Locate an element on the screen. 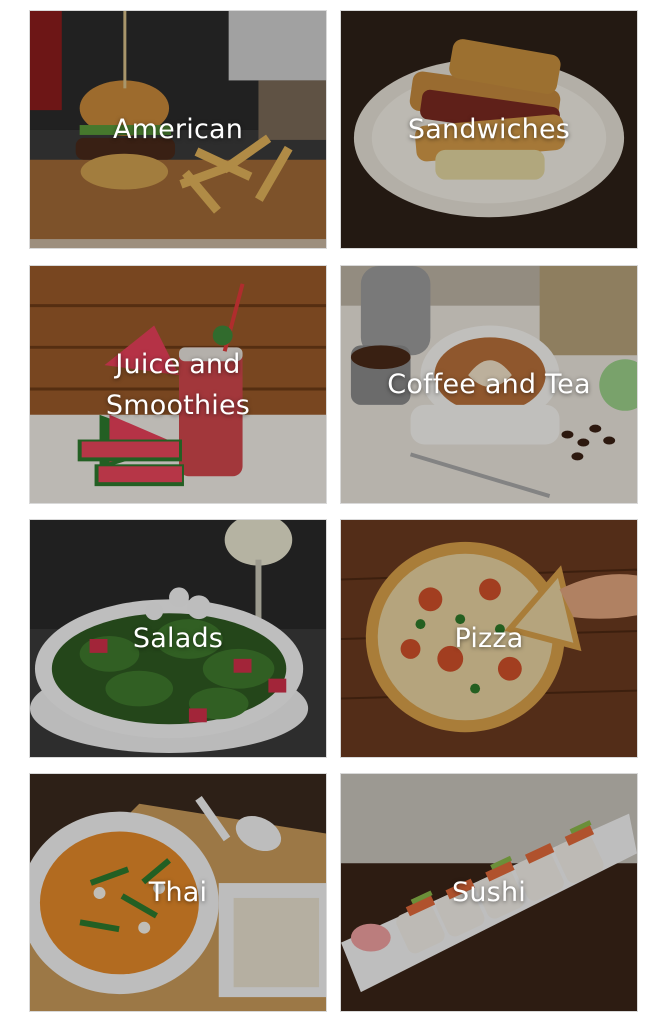 This screenshot has height=1024, width=668. category-tile-sandwiches: Sandwiches is located at coordinates (489, 129).